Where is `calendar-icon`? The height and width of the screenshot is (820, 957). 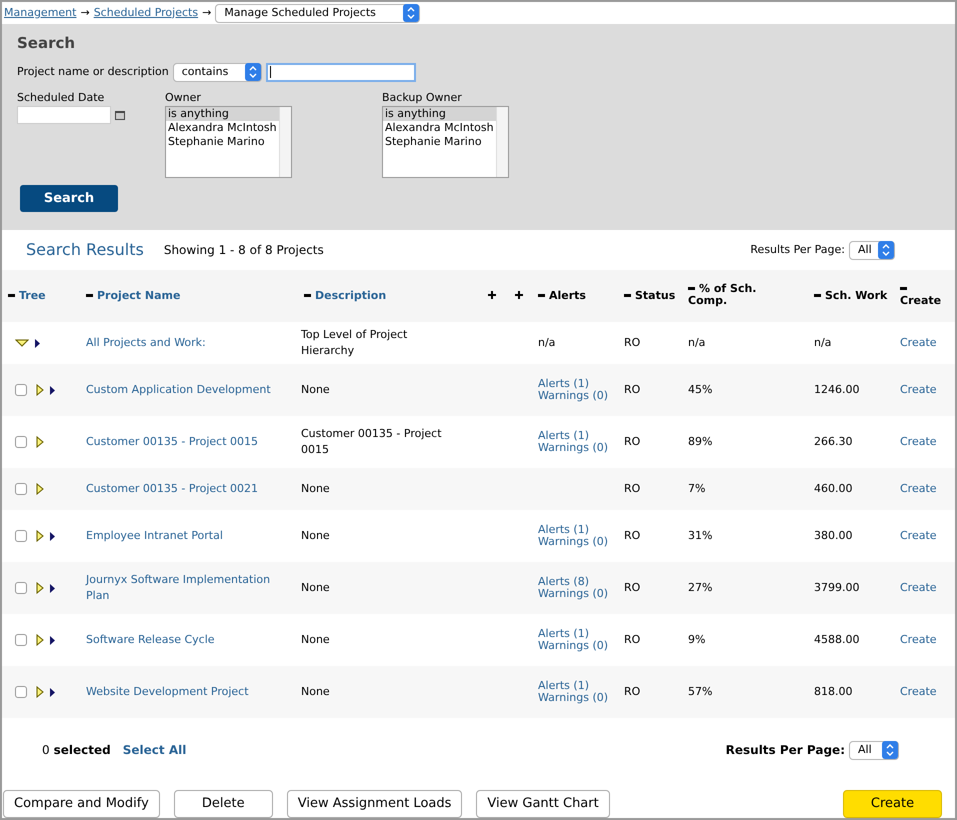 calendar-icon is located at coordinates (120, 115).